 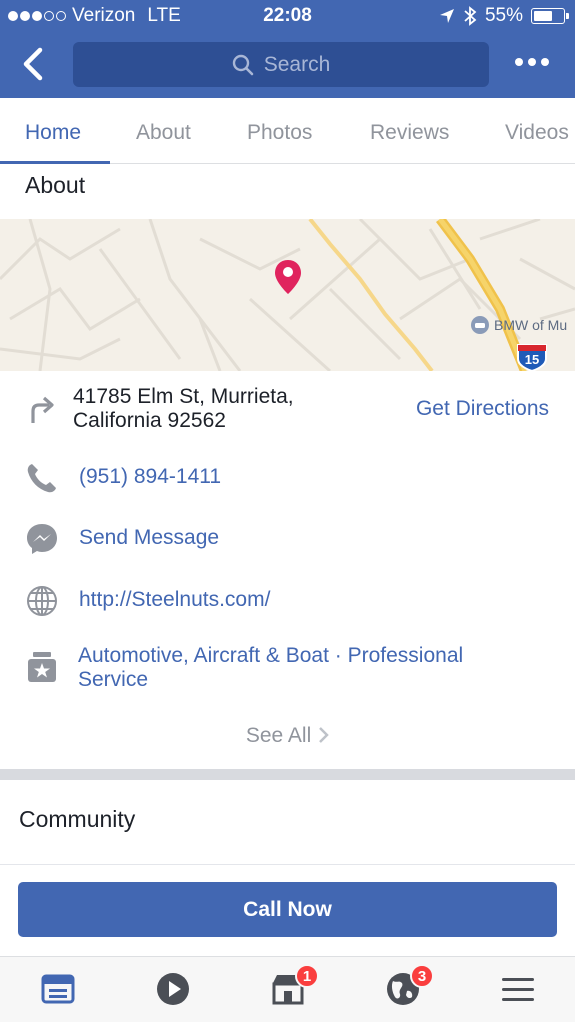 I want to click on globe-icon, so click(x=42, y=601).